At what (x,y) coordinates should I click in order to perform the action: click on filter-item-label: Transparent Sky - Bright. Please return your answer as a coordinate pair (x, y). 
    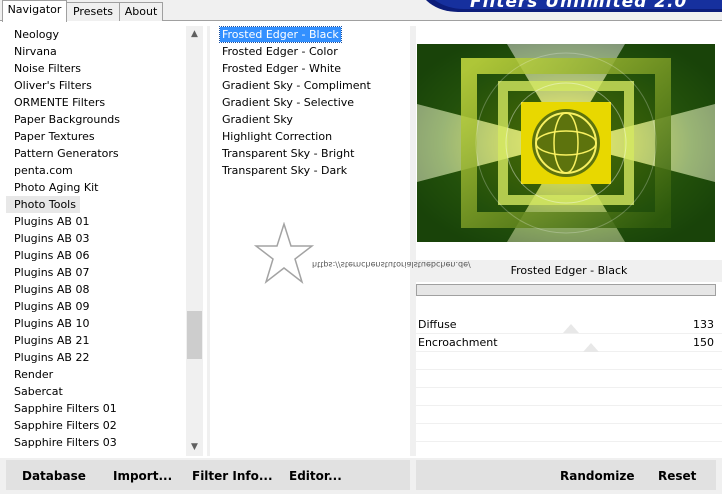
    Looking at the image, I should click on (288, 153).